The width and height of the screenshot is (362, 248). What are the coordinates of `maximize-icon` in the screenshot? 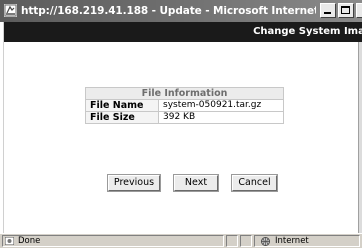 It's located at (345, 10).